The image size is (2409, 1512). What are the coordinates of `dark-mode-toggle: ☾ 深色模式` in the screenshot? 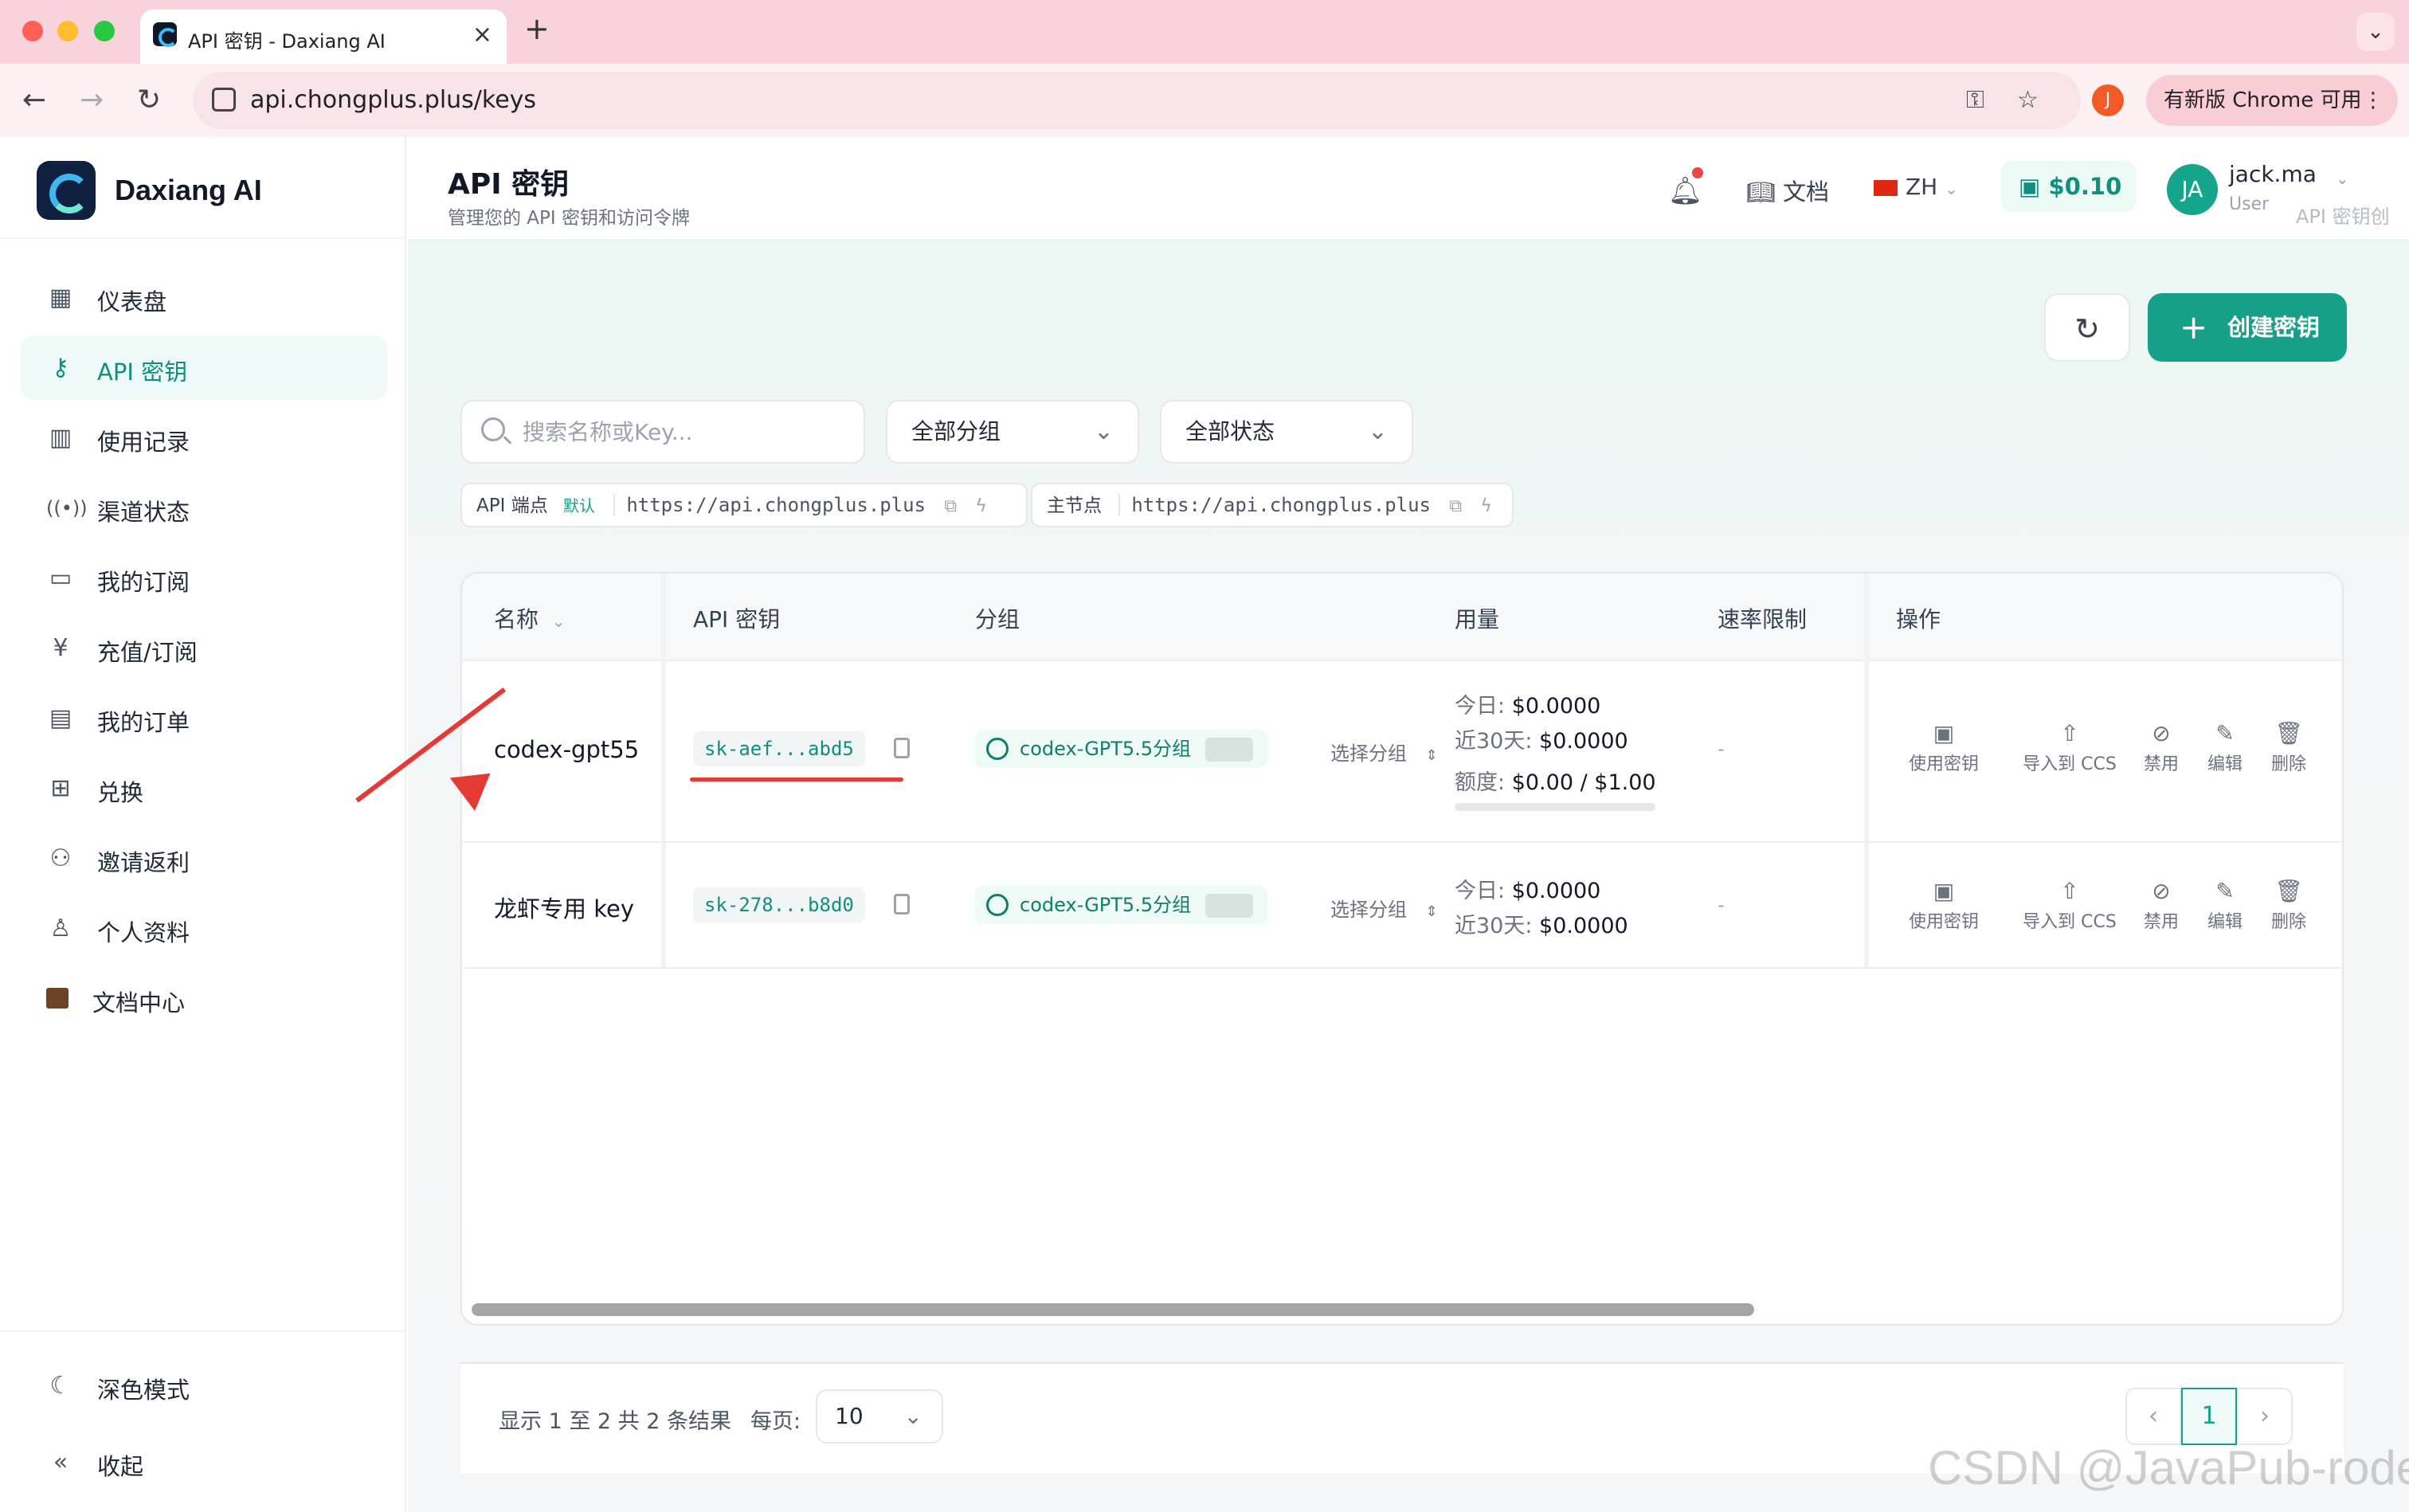 It's located at (204, 1386).